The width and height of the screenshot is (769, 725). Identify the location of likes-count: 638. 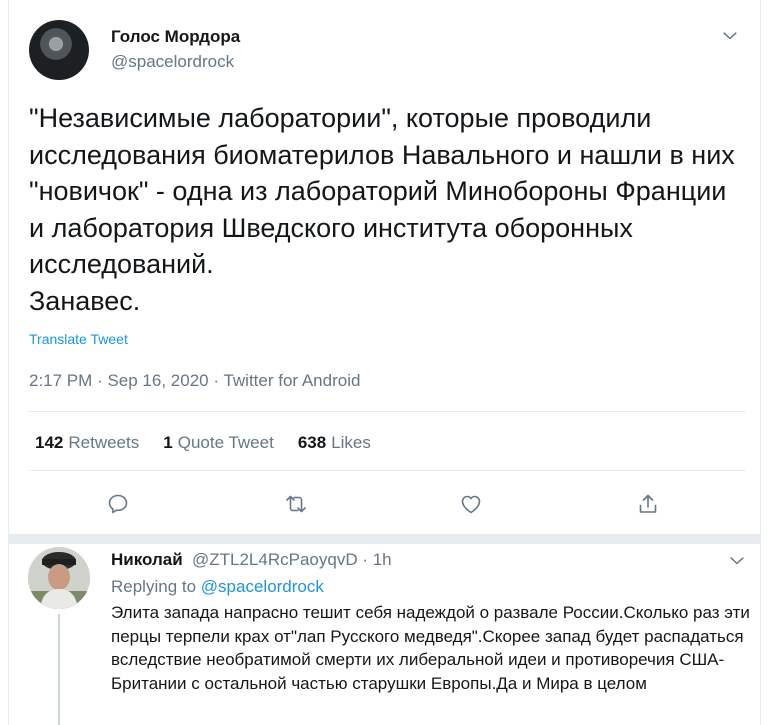
(312, 442).